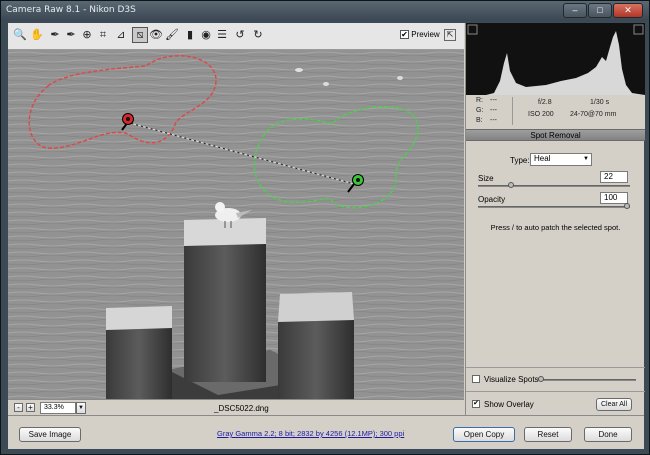 The image size is (650, 455). Describe the element at coordinates (561, 159) in the screenshot. I see `type-select: Heal ▼` at that location.